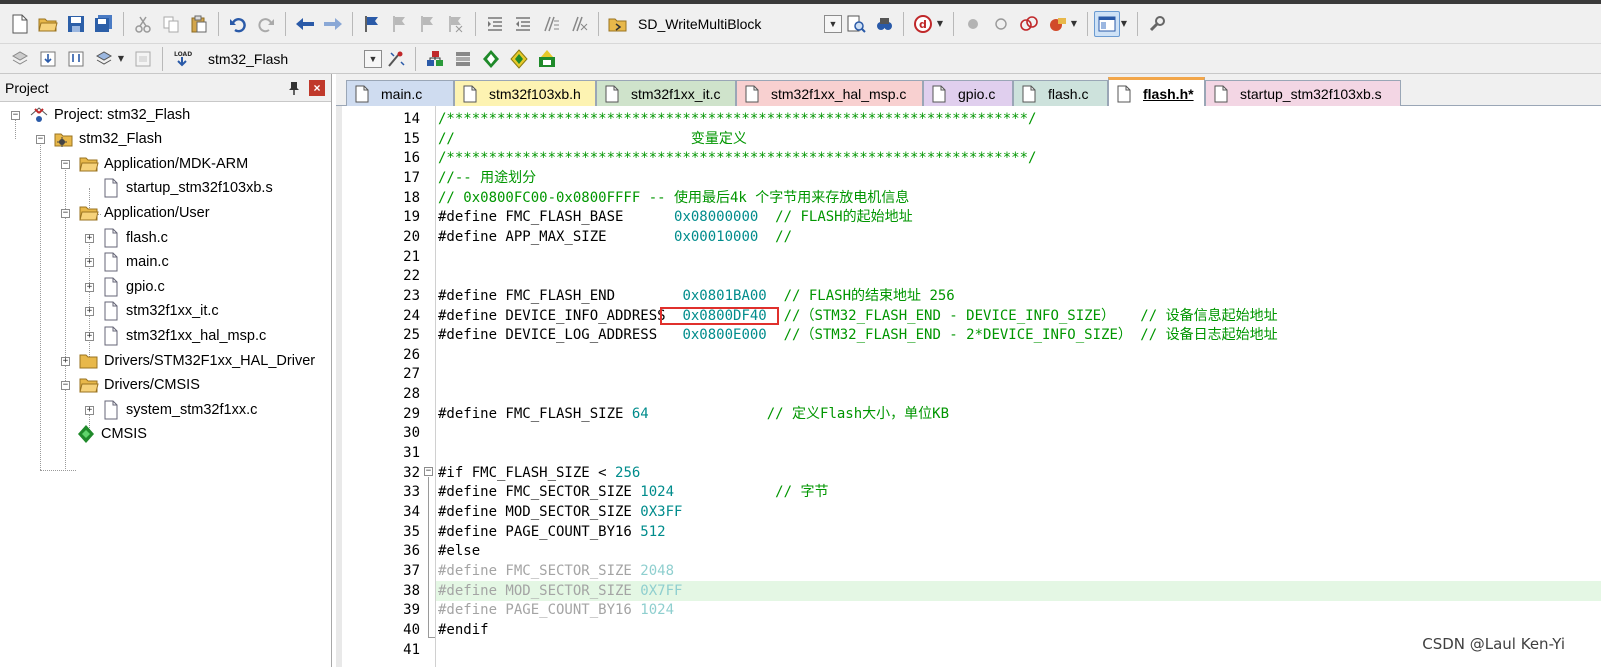  What do you see at coordinates (48, 24) in the screenshot?
I see `open-folder-icon` at bounding box center [48, 24].